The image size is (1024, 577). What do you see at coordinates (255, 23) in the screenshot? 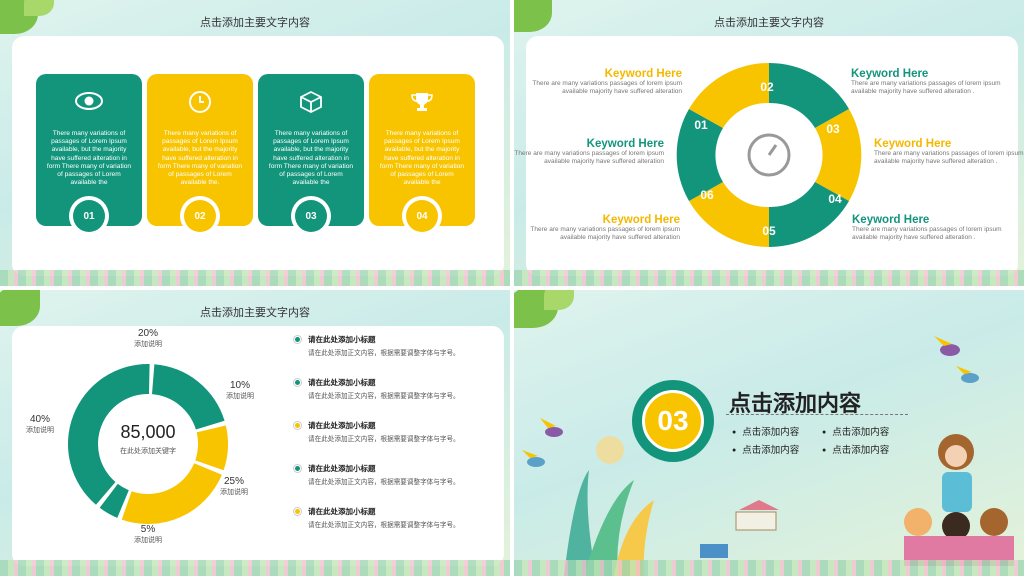
I see `slide-title: 点击添加主要文字内容` at bounding box center [255, 23].